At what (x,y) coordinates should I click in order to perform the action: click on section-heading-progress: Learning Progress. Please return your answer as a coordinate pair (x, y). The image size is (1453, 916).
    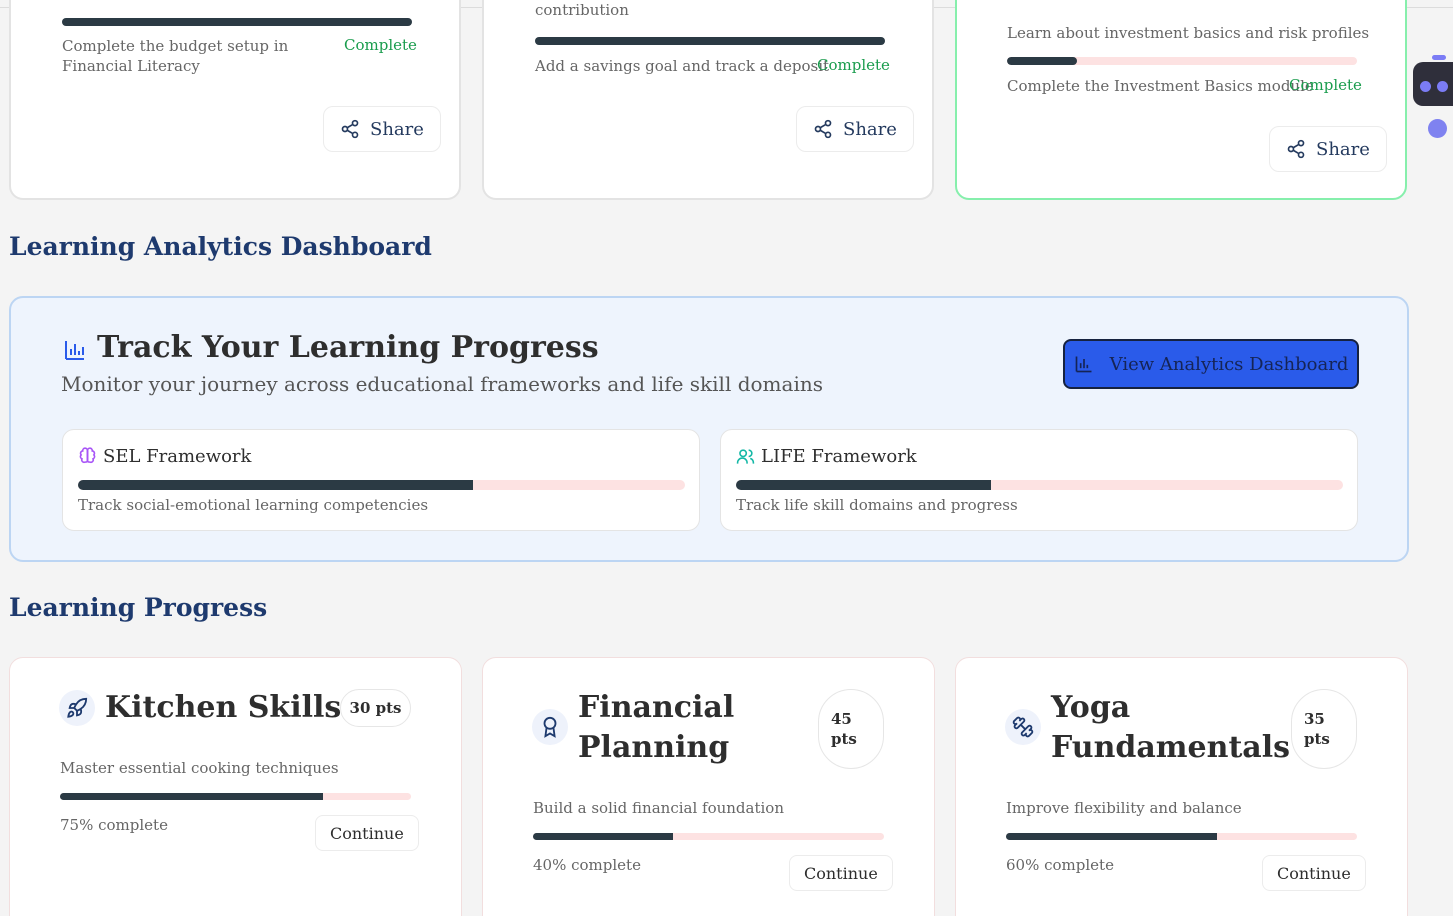
    Looking at the image, I should click on (138, 607).